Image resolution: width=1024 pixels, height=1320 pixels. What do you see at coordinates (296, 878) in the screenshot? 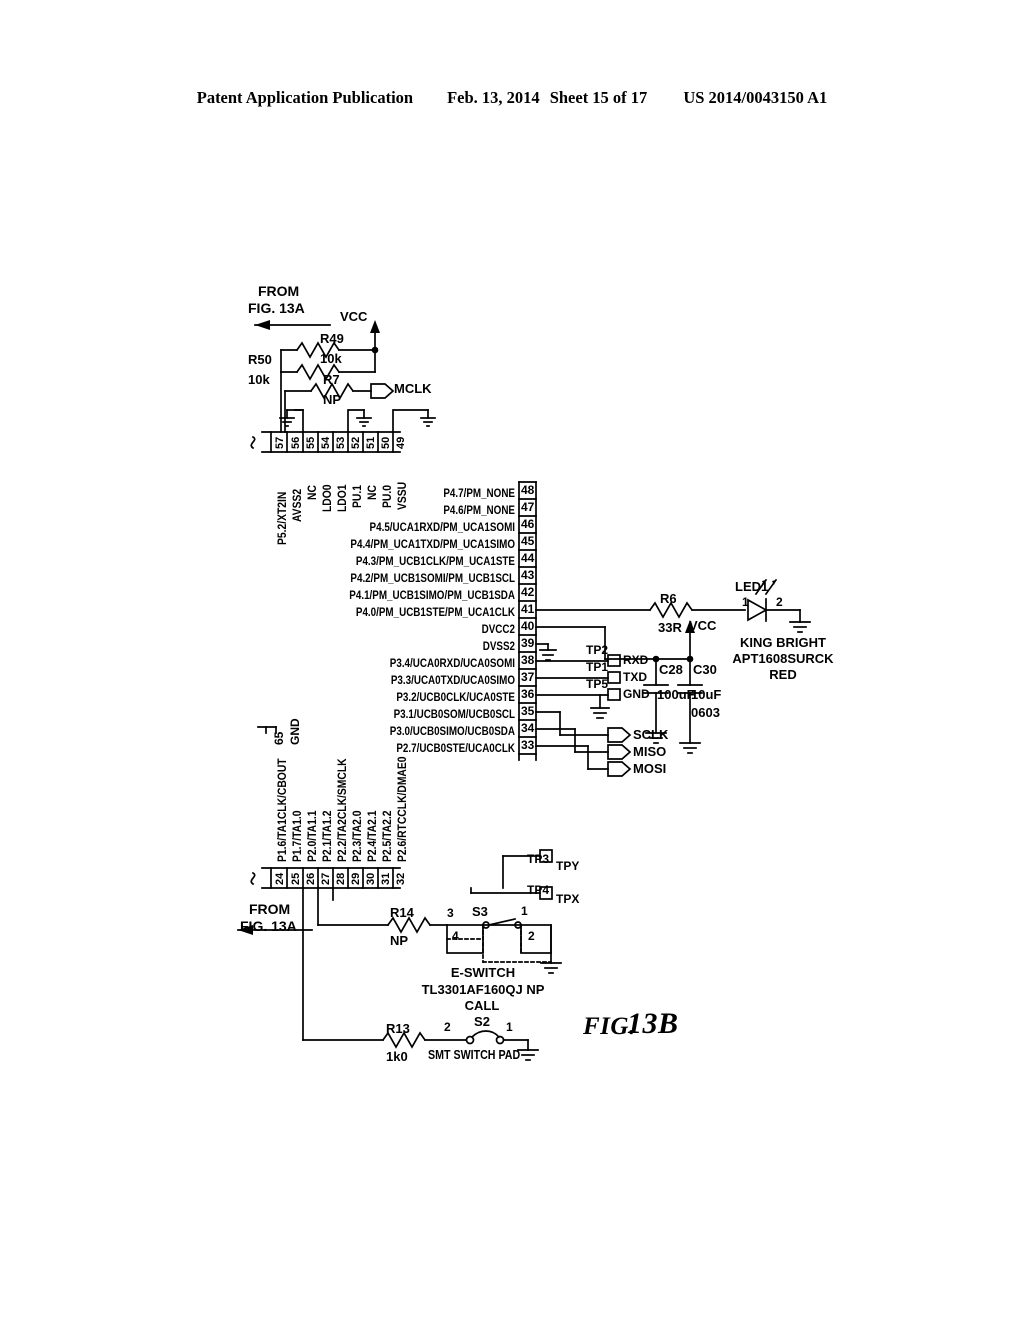
I see `pin-number-25: 25` at bounding box center [296, 878].